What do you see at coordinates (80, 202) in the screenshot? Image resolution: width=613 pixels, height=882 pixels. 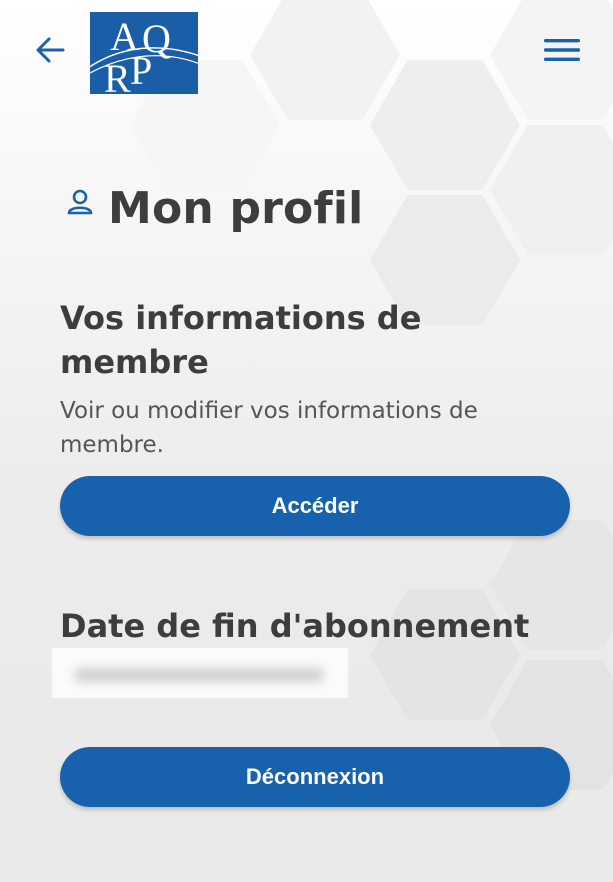 I see `person-outline-icon` at bounding box center [80, 202].